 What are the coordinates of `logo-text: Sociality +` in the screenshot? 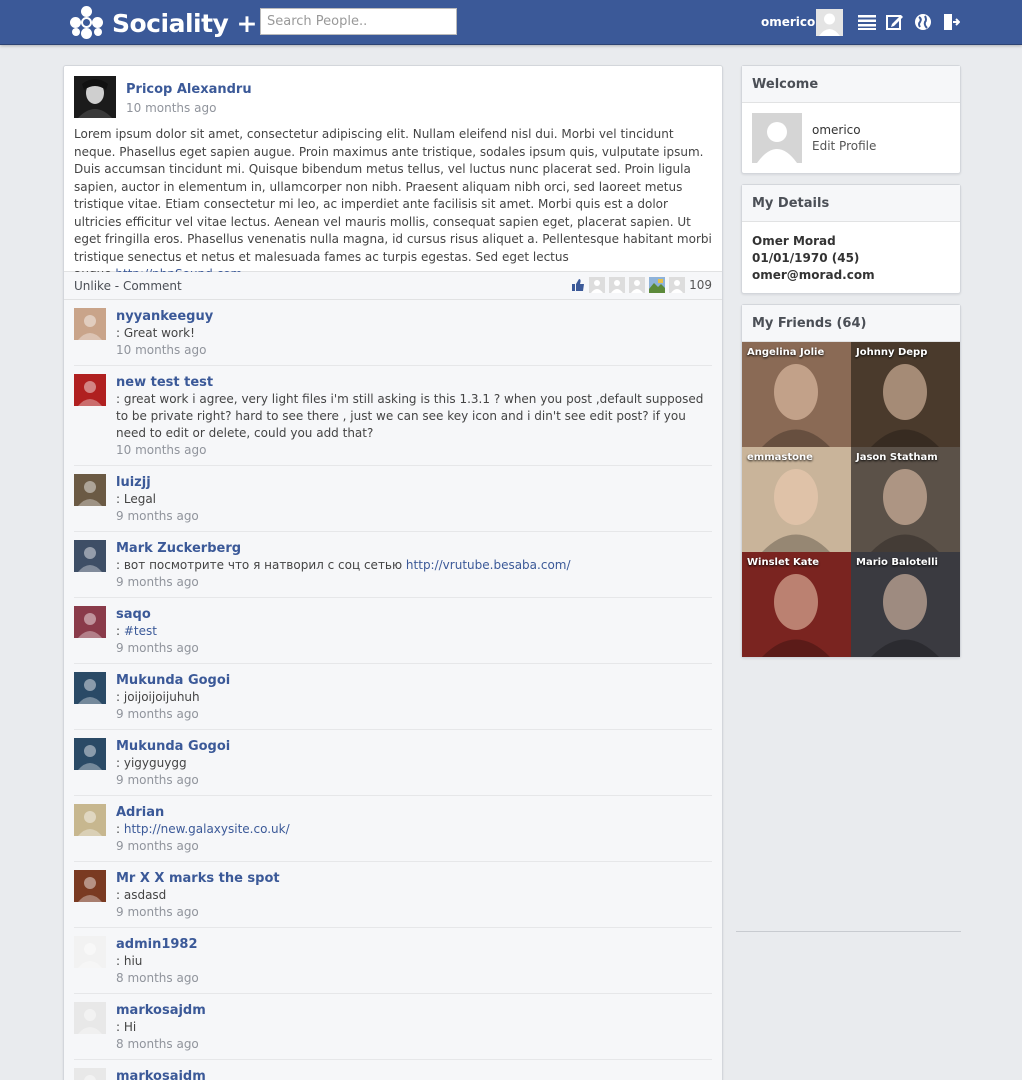 It's located at (184, 23).